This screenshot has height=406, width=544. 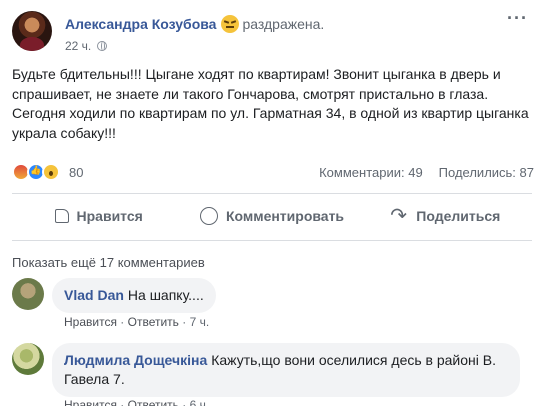 What do you see at coordinates (61, 216) in the screenshot?
I see `like-icon` at bounding box center [61, 216].